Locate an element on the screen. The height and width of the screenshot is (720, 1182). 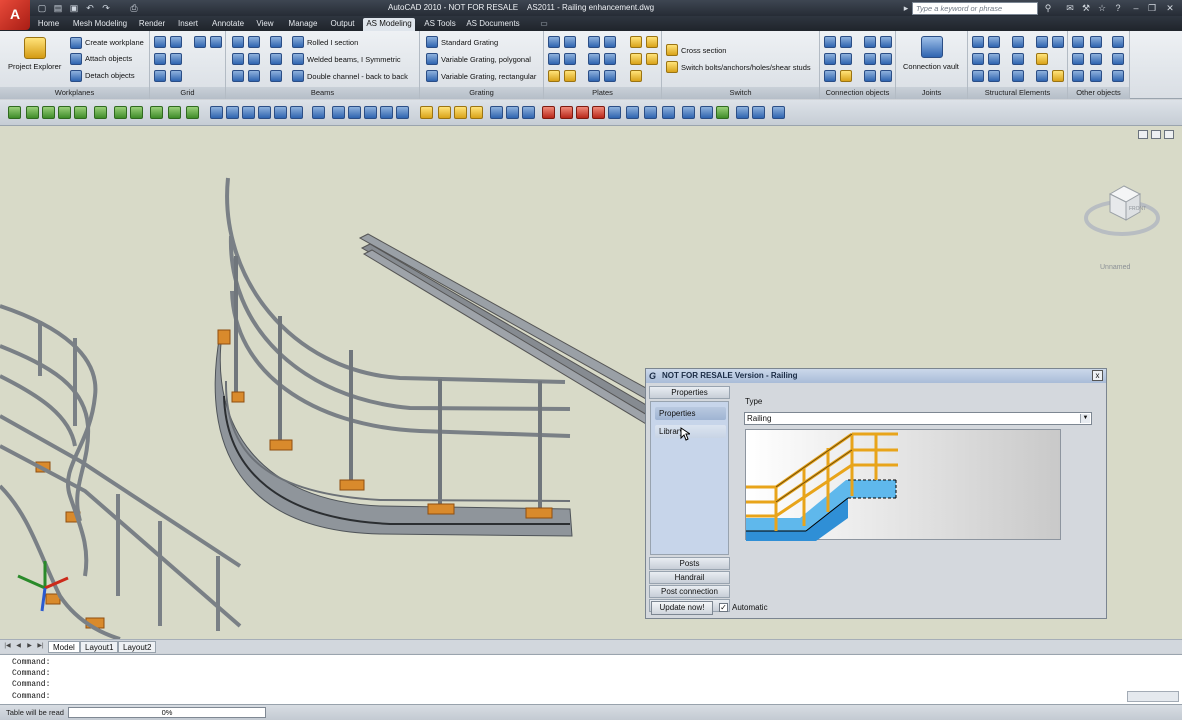
help-icon: ? is located at coordinates (1118, 8).